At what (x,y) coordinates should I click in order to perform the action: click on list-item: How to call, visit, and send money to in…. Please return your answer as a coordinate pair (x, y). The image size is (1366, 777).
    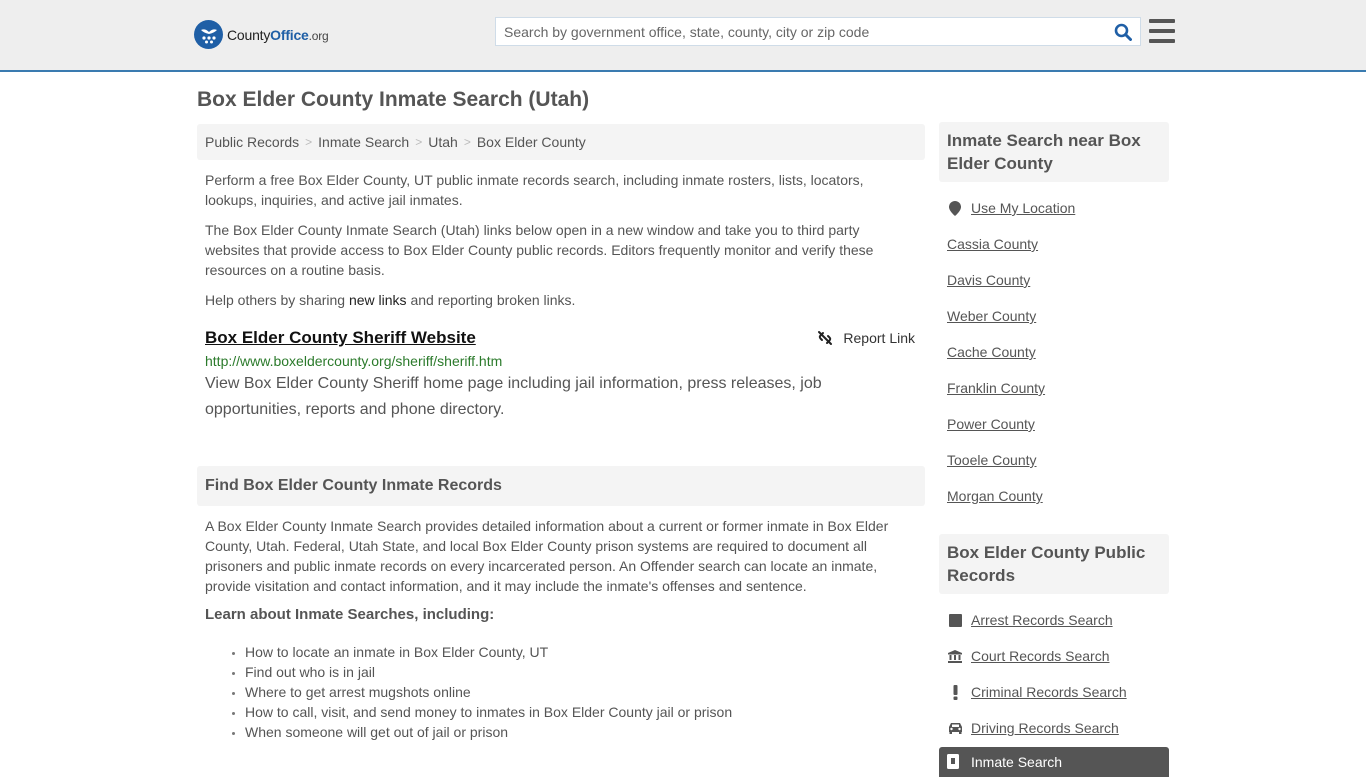
    Looking at the image, I should click on (585, 712).